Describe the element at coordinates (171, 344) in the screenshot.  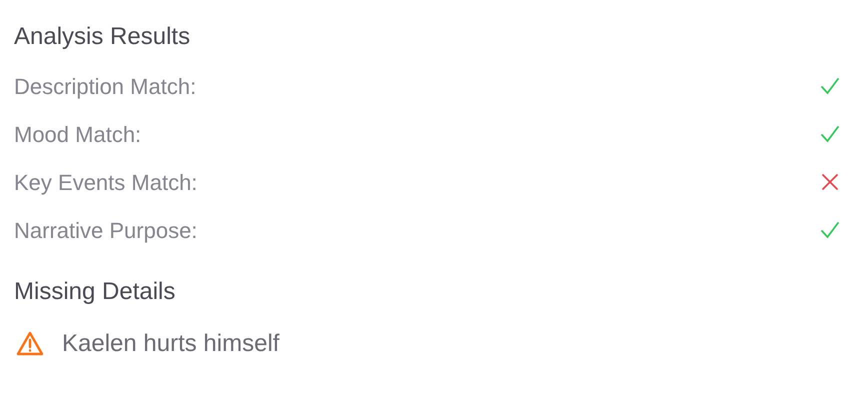
I see `missing-detail: Kaelen hurts himself` at that location.